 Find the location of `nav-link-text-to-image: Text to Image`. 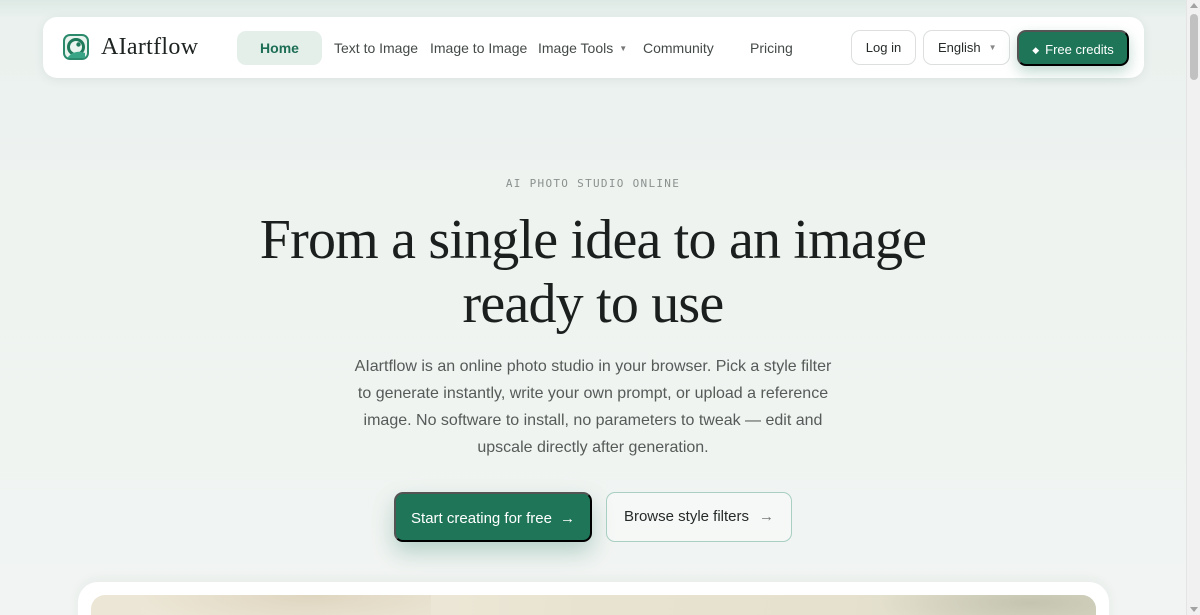

nav-link-text-to-image: Text to Image is located at coordinates (376, 48).